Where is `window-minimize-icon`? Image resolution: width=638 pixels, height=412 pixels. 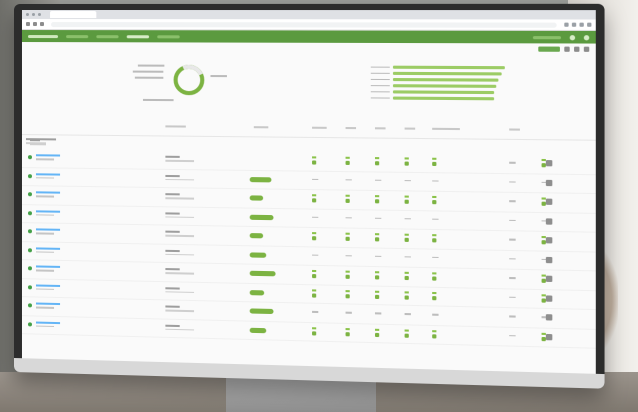 window-minimize-icon is located at coordinates (33, 15).